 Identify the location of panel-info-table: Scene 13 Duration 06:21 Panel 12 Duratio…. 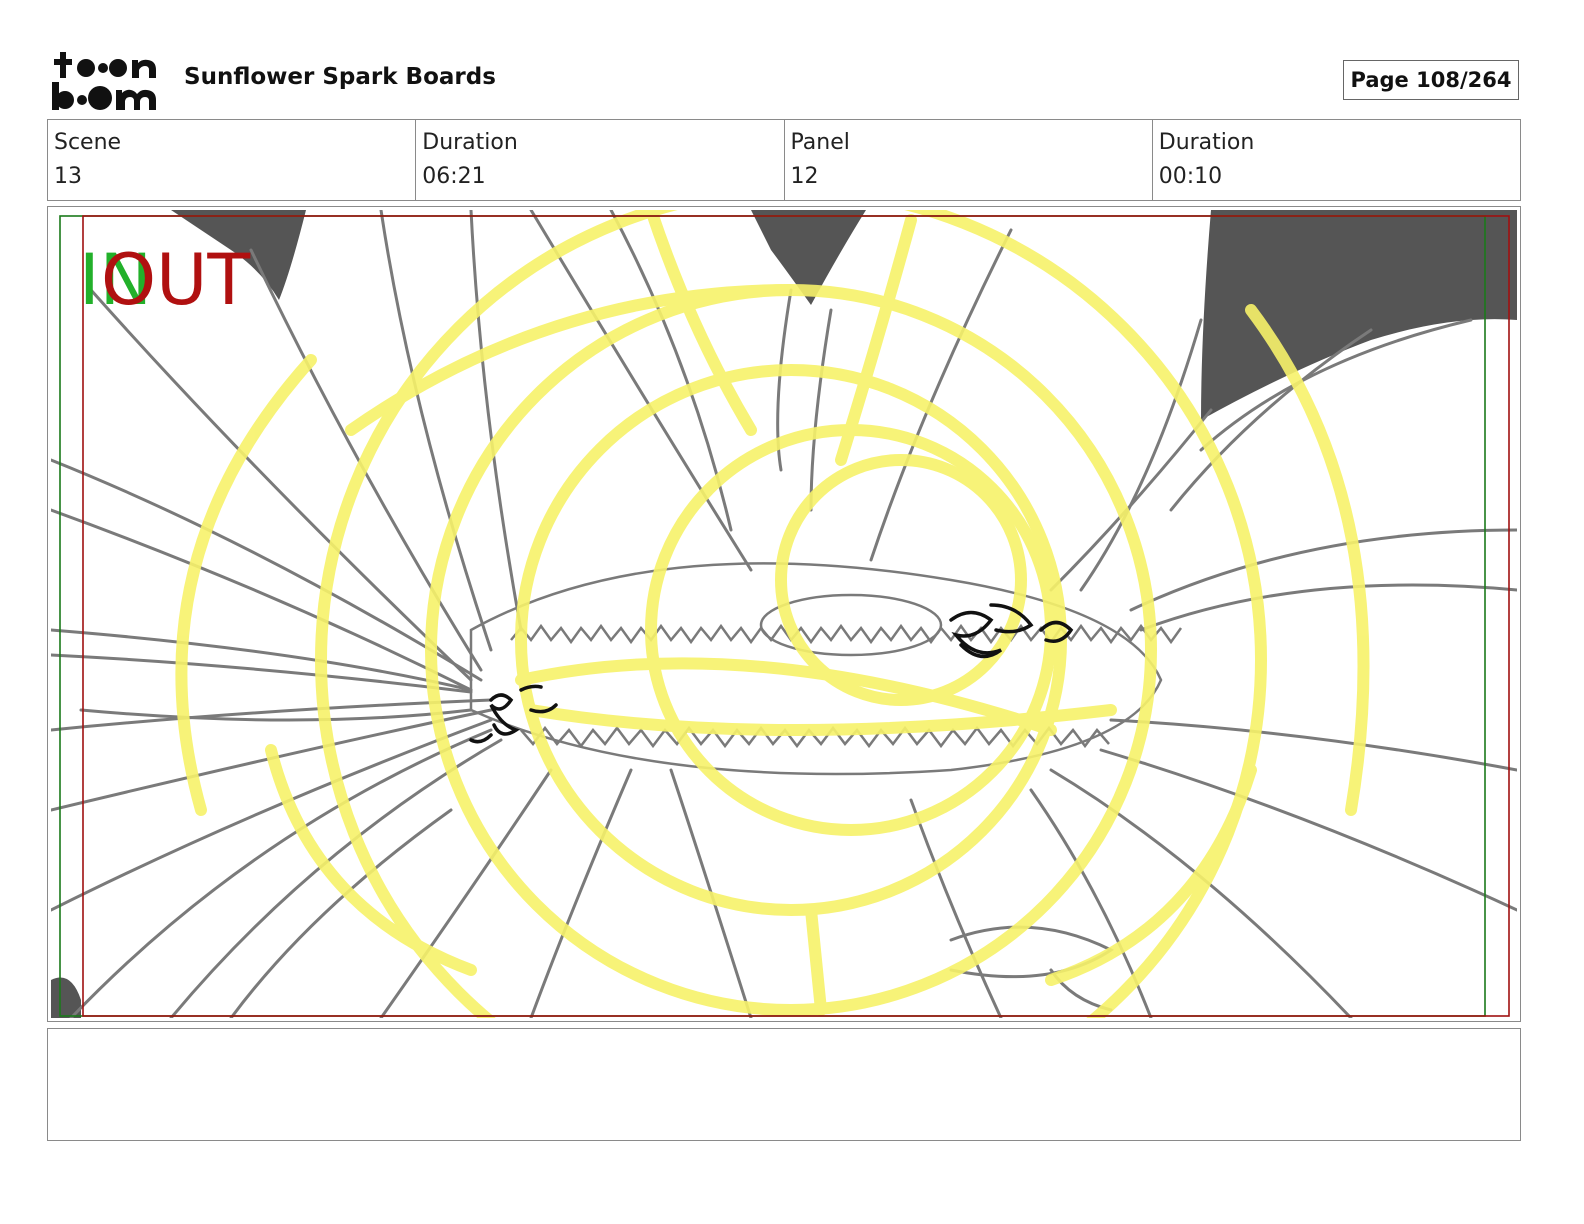
(784, 160).